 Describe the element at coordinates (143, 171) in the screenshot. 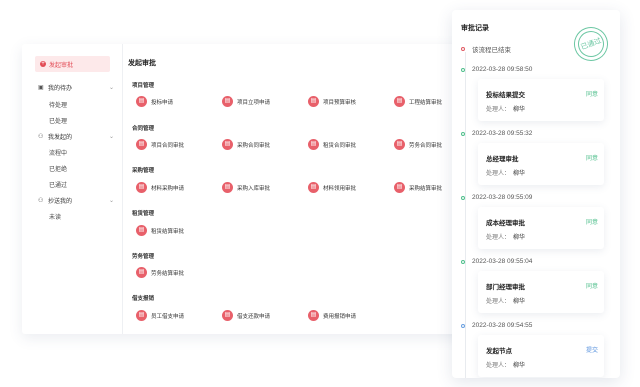

I see `section-title: 采购管理` at that location.